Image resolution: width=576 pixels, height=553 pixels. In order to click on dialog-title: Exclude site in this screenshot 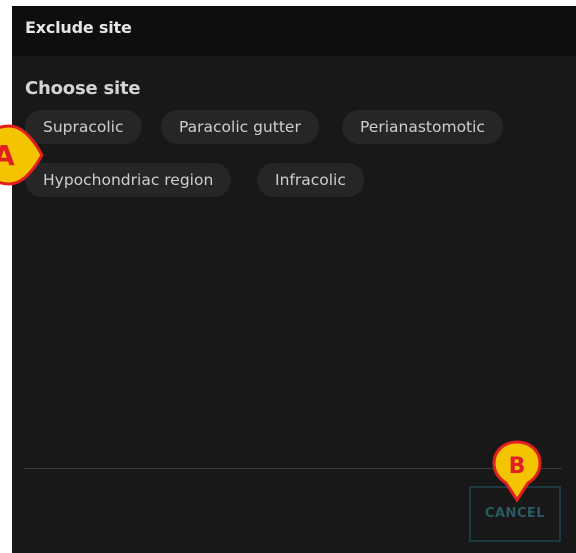, I will do `click(78, 27)`.